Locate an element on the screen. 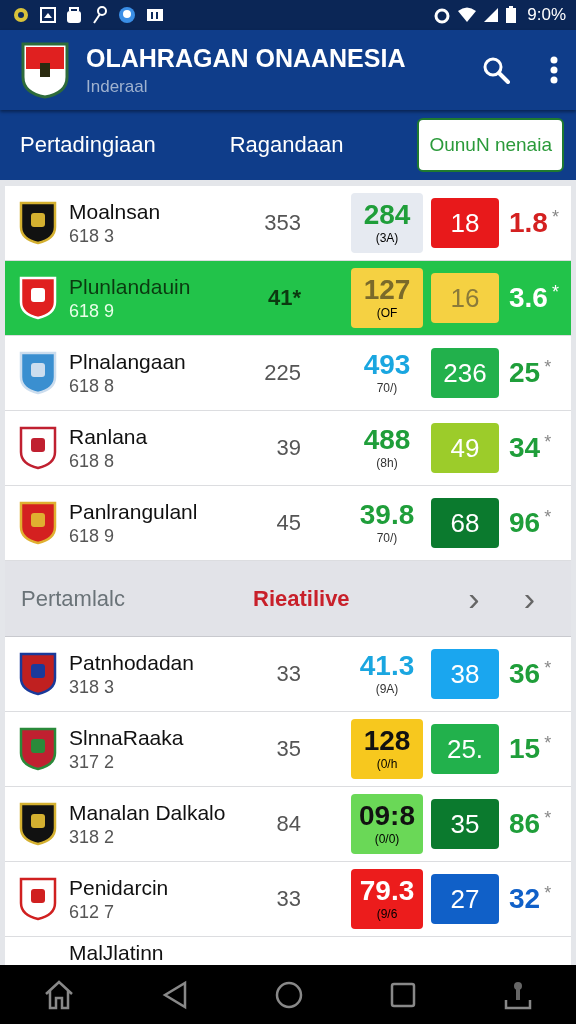  list-row: Plunlandauin 618 9 41* 127 (OF 16 3.6* is located at coordinates (288, 298).